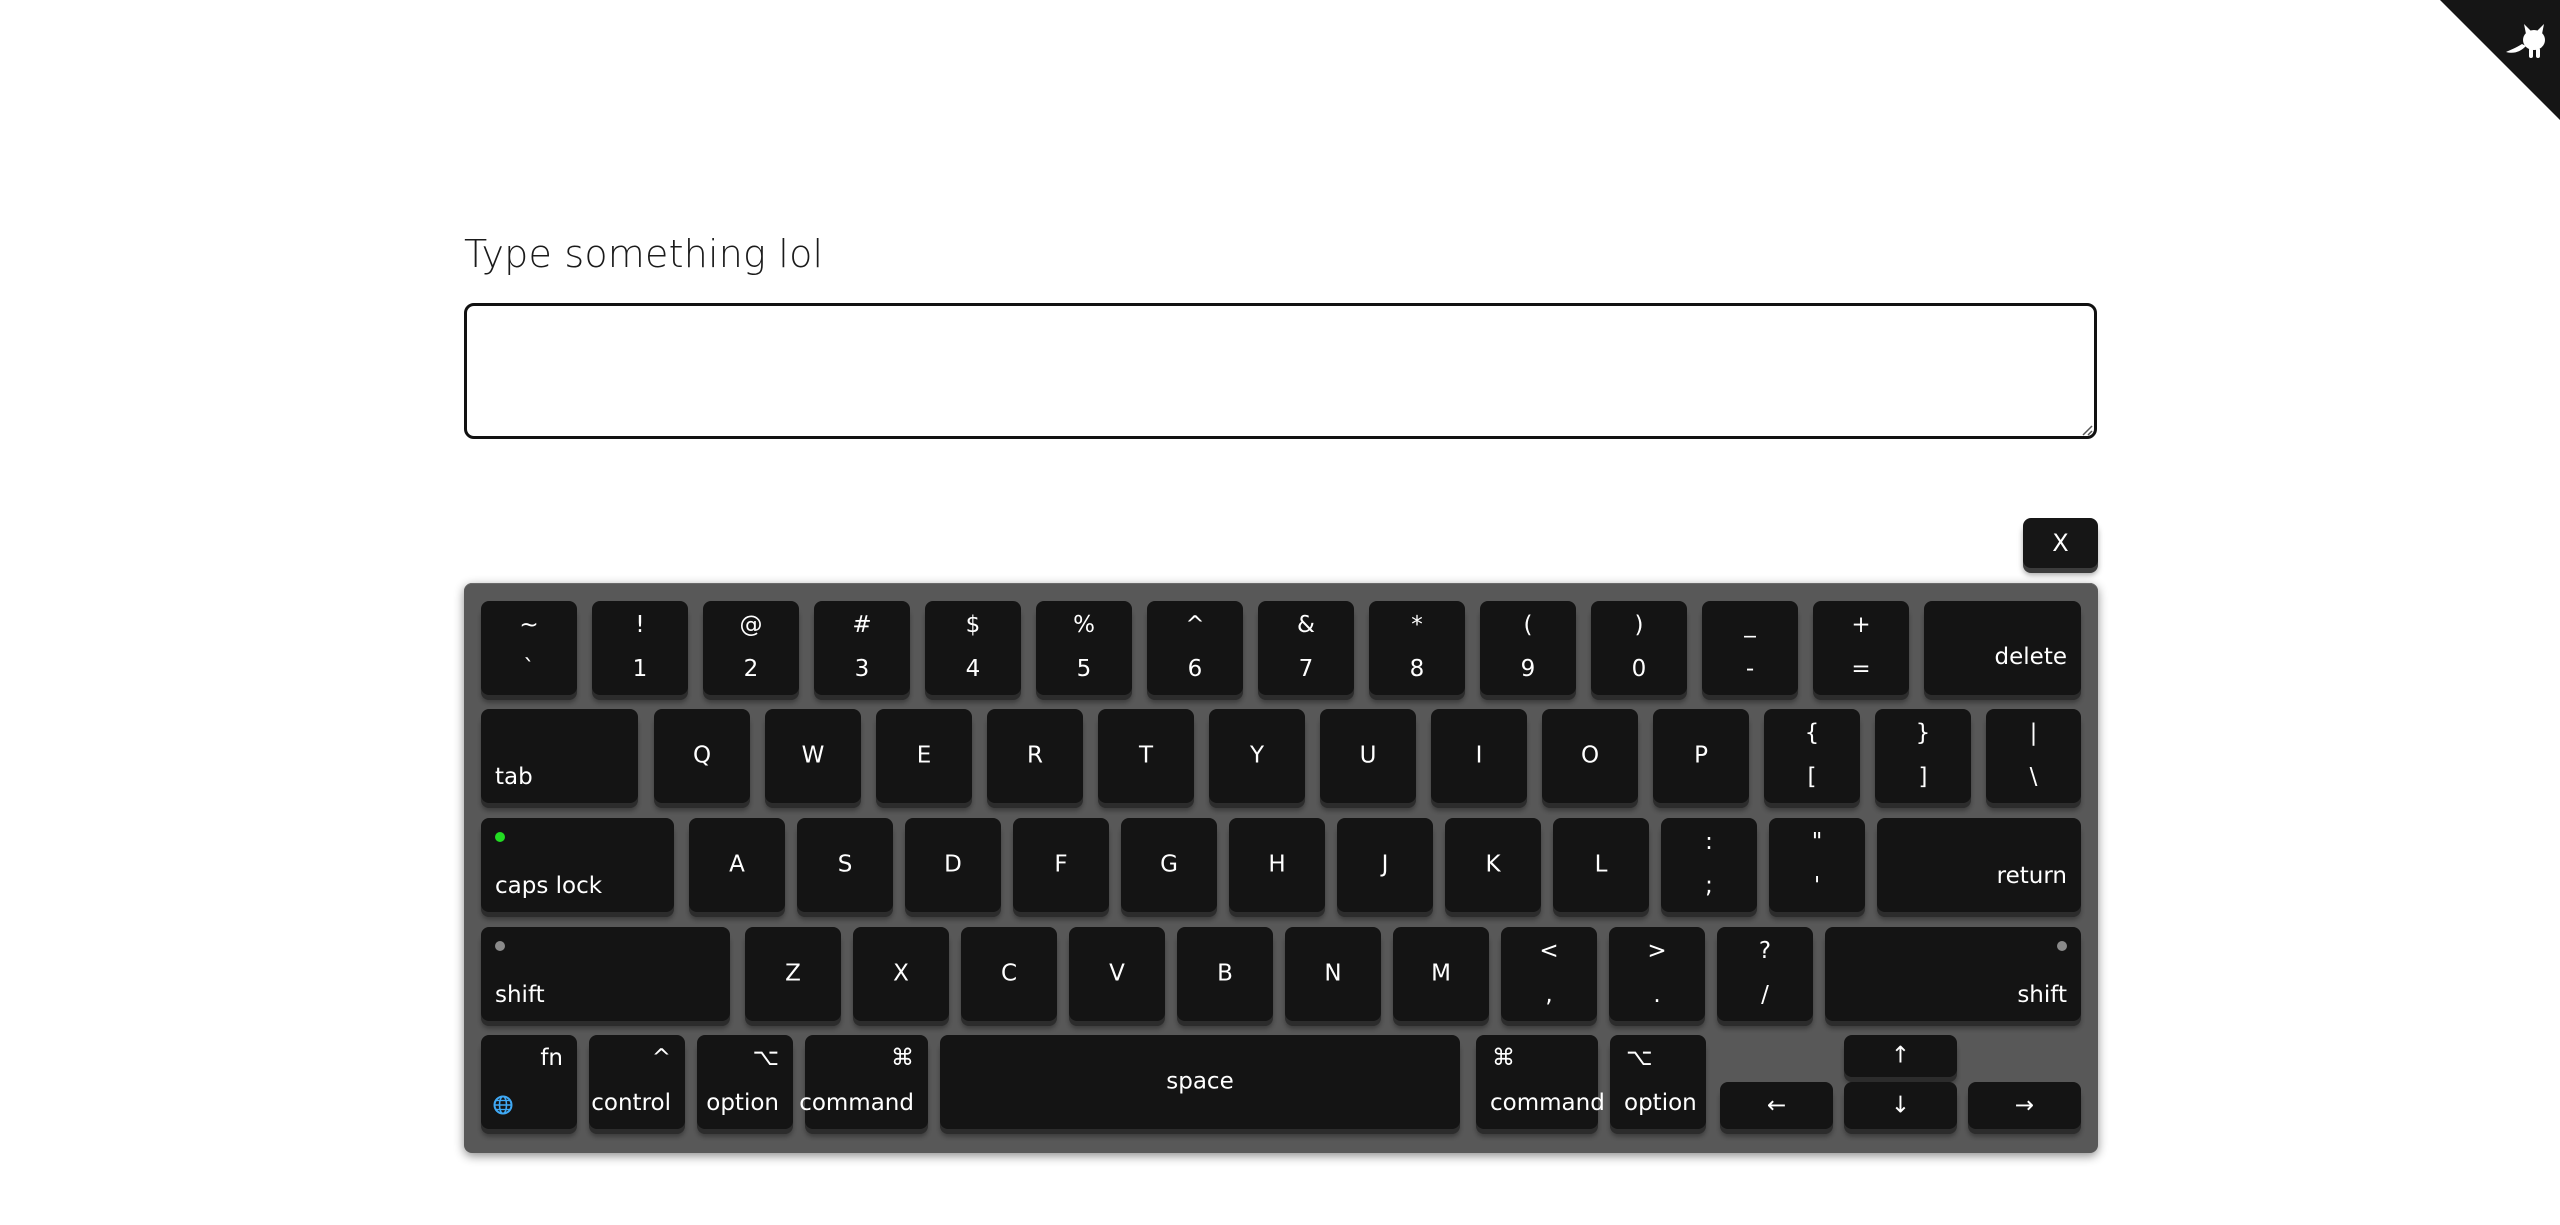  What do you see at coordinates (1900, 1105) in the screenshot?
I see `key-arrow-down: ↓` at bounding box center [1900, 1105].